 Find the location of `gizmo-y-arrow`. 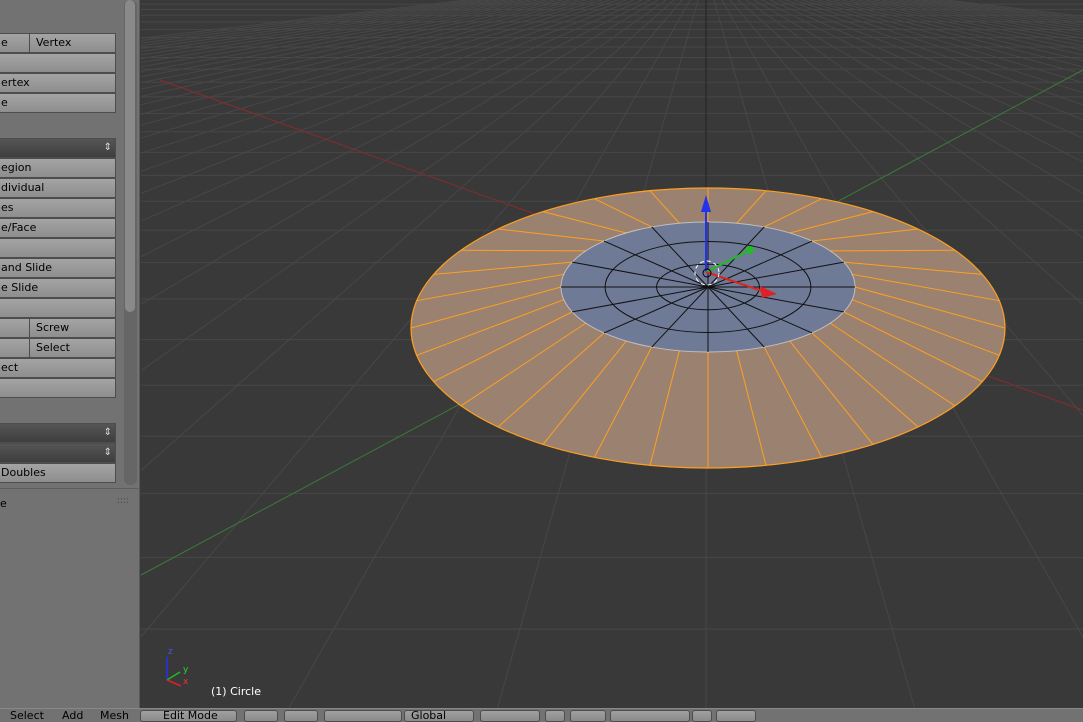

gizmo-y-arrow is located at coordinates (750, 250).